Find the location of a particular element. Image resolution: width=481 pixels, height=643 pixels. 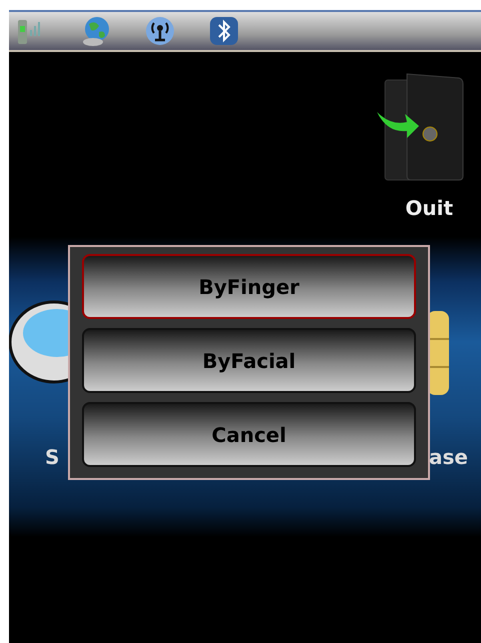

menu-label: S is located at coordinates (52, 457).